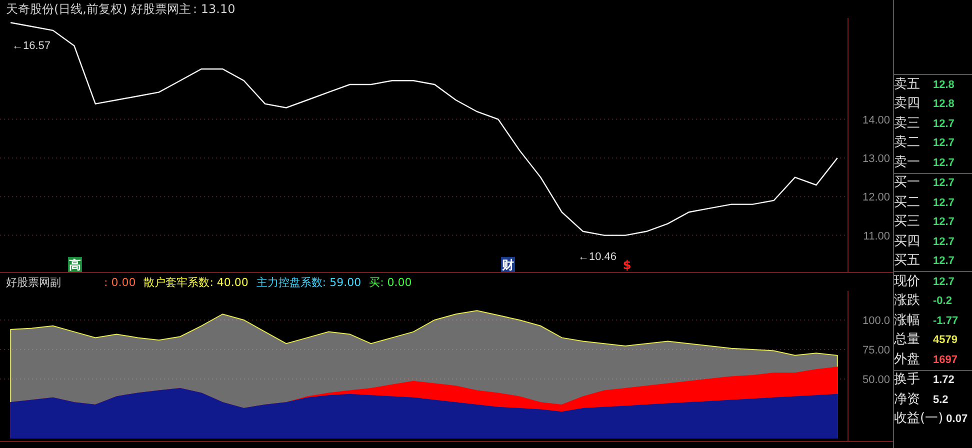 This screenshot has height=448, width=972. Describe the element at coordinates (907, 222) in the screenshot. I see `quote-label: 买三` at that location.